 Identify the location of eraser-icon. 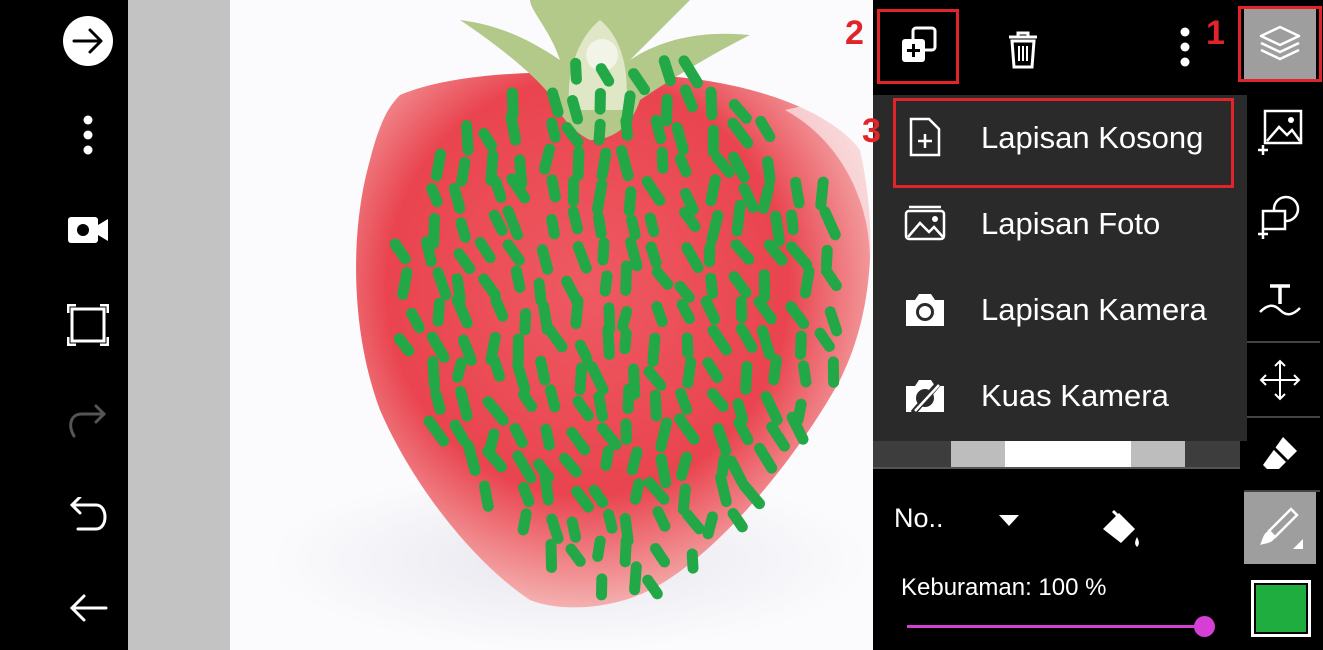
(1280, 454).